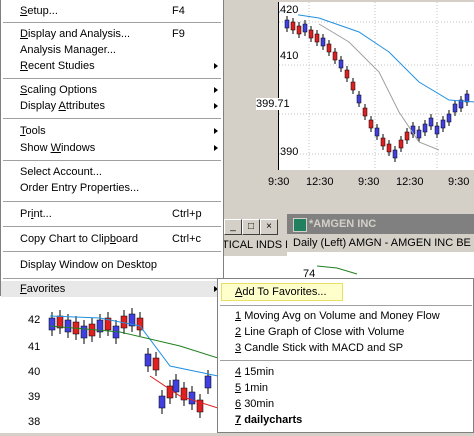 This screenshot has width=474, height=436. I want to click on y-tick-420: 420, so click(289, 10).